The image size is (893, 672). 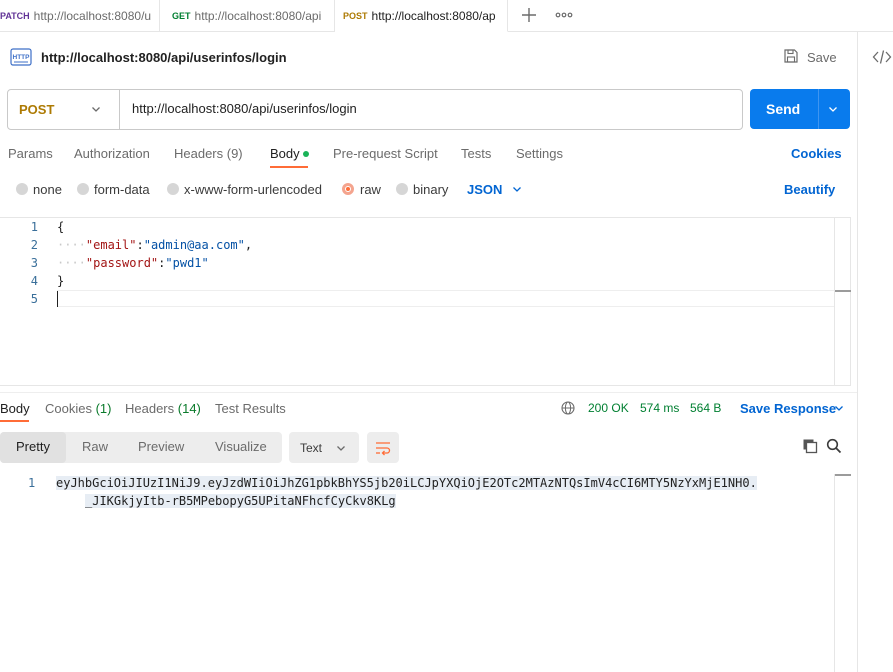 I want to click on response-tab-body: Body, so click(x=15, y=408).